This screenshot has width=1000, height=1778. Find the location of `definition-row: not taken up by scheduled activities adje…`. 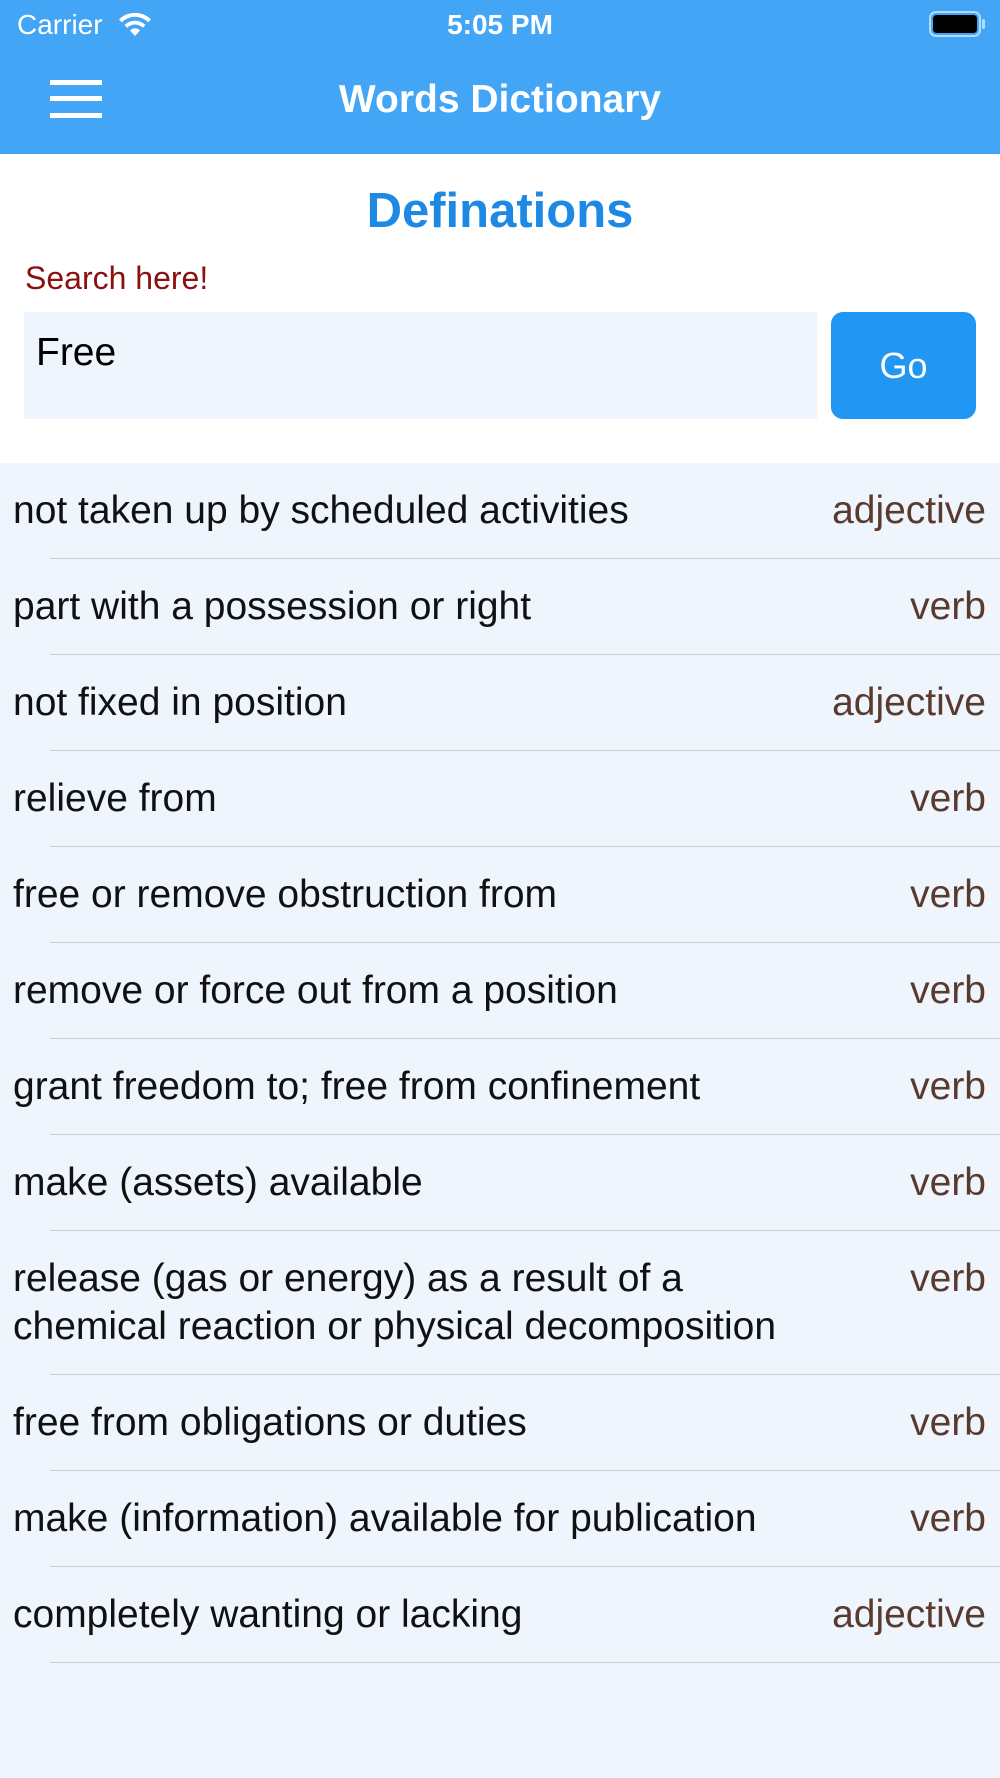

definition-row: not taken up by scheduled activities adje… is located at coordinates (500, 511).